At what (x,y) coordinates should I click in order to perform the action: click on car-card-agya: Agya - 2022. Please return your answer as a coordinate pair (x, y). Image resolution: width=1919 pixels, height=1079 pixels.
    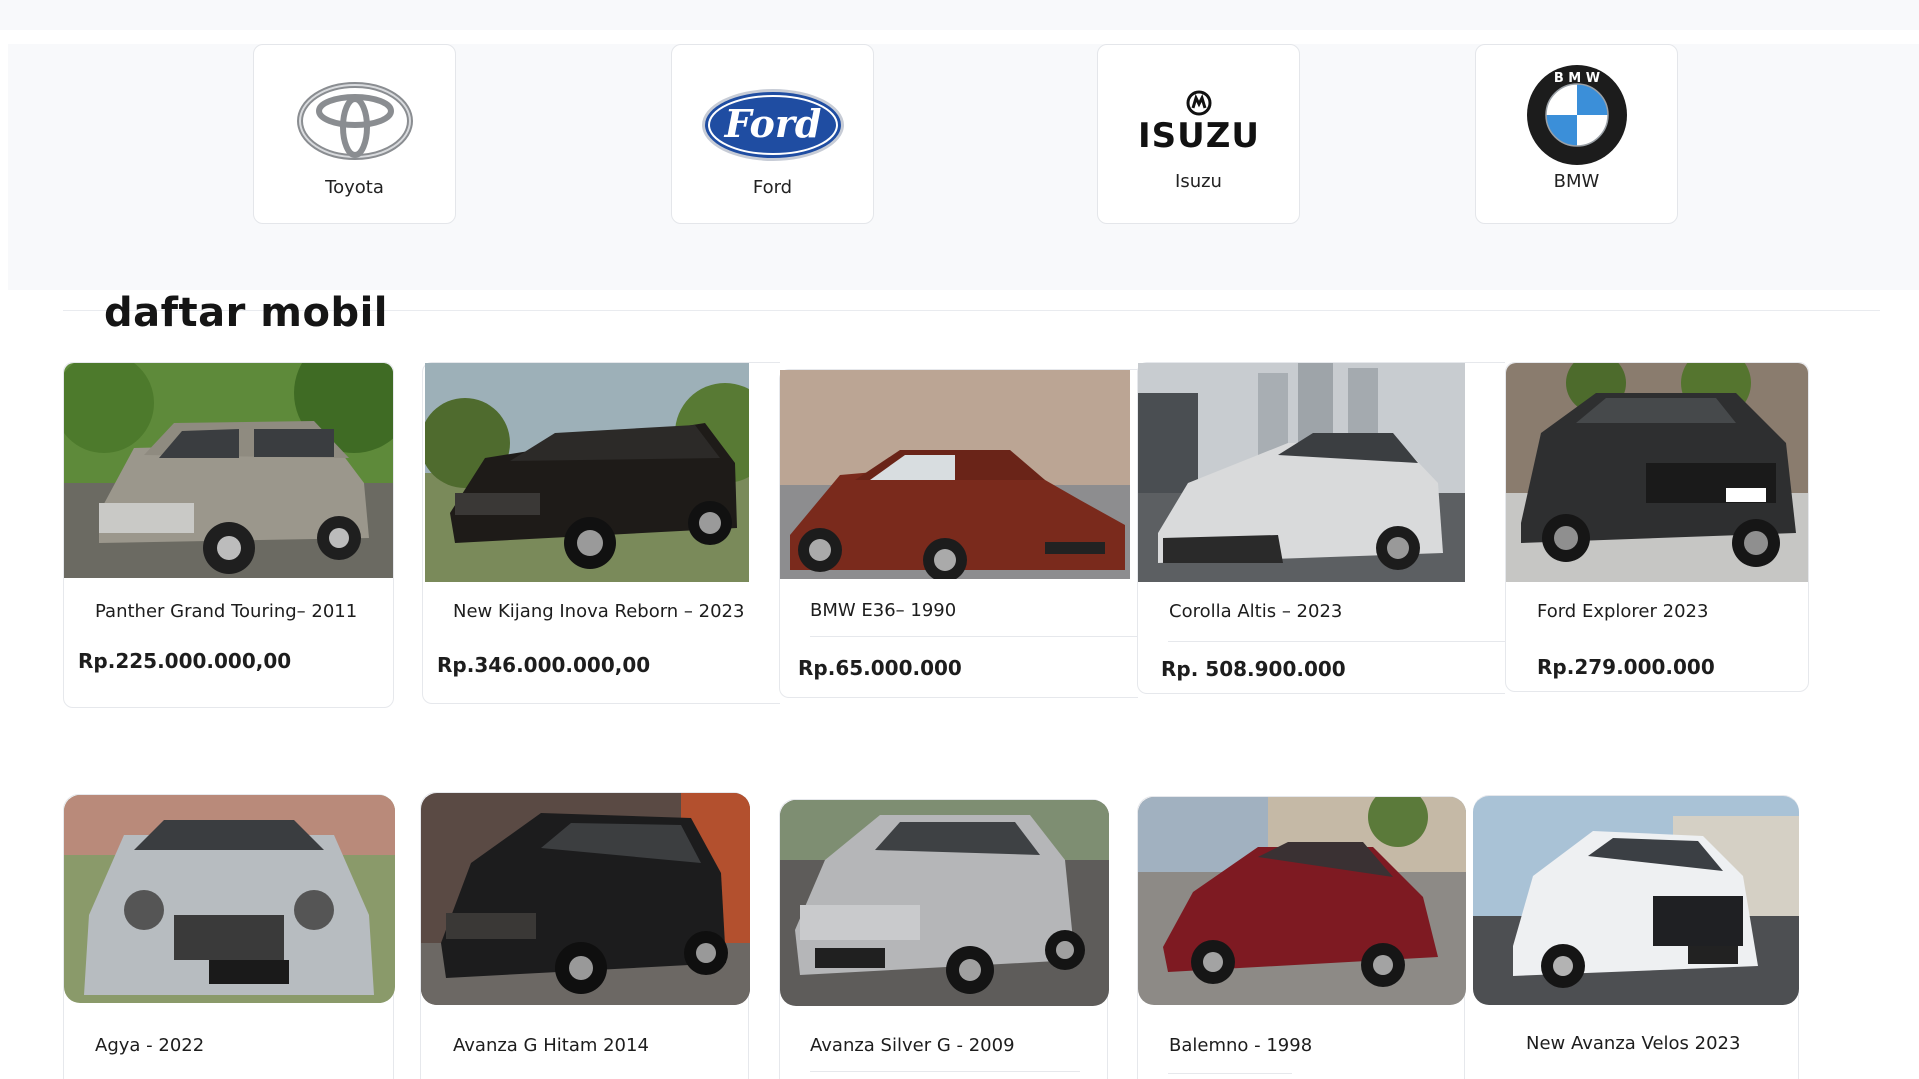
    Looking at the image, I should click on (229, 936).